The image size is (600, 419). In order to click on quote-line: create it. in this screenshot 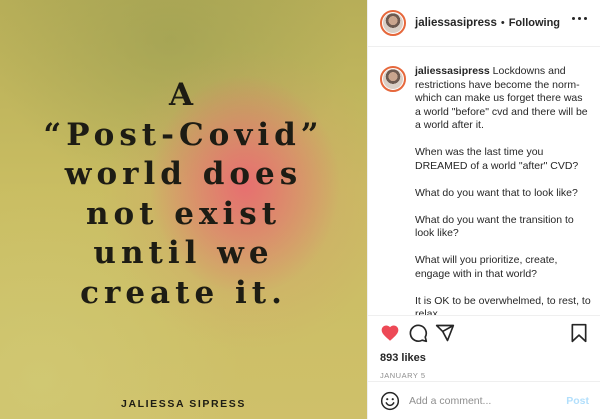, I will do `click(183, 292)`.